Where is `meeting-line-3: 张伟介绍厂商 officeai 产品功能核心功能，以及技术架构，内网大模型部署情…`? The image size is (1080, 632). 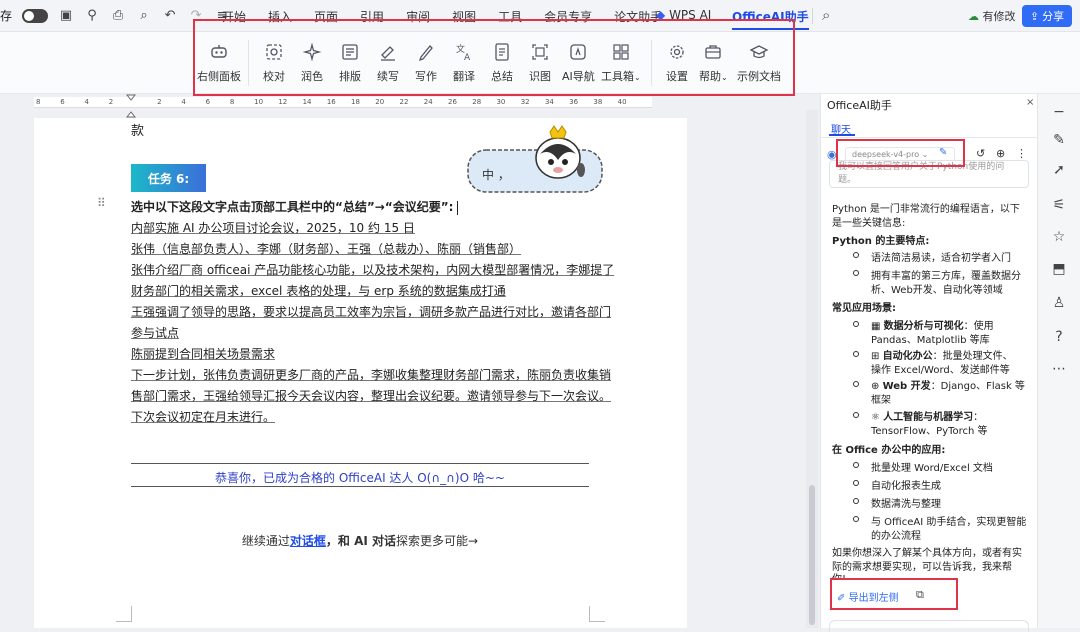 meeting-line-3: 张伟介绍厂商 officeai 产品功能核心功能，以及技术架构，内网大模型部署情… is located at coordinates (372, 269).